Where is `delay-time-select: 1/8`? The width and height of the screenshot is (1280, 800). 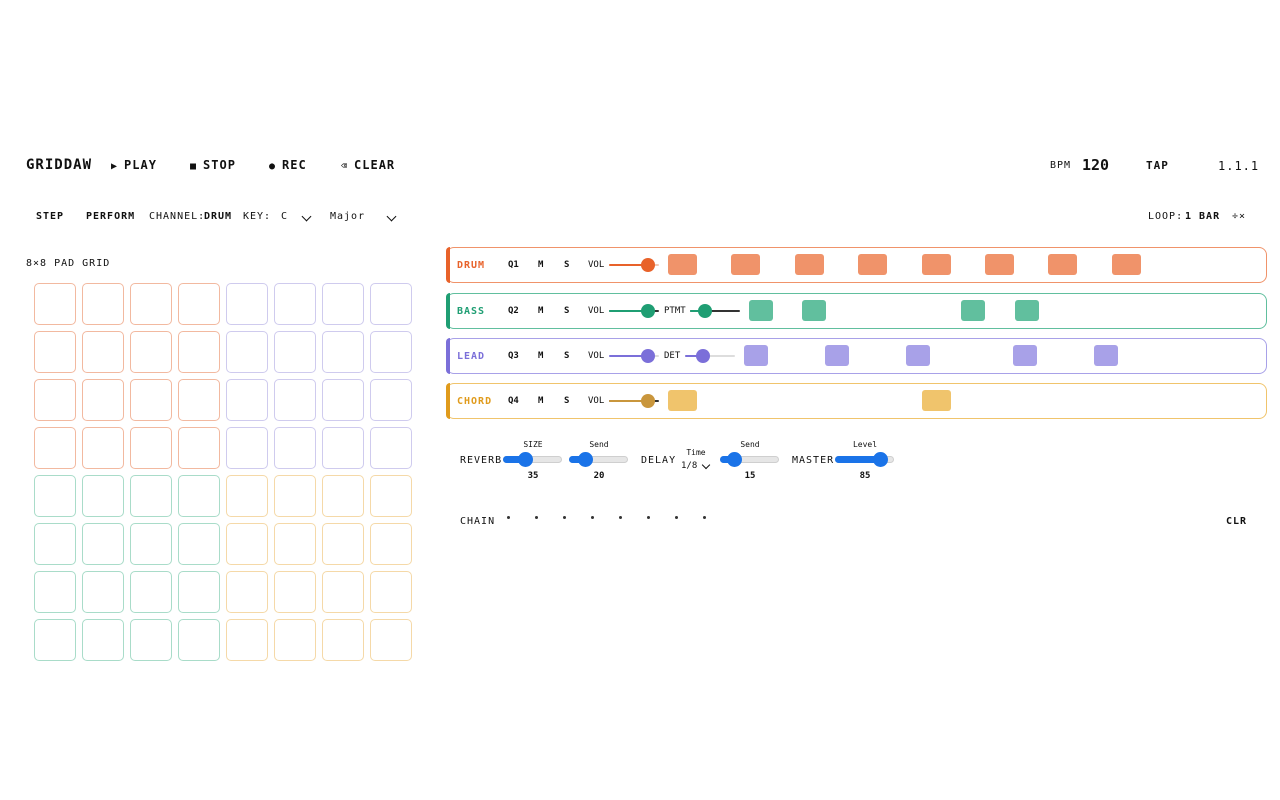
delay-time-select: 1/8 is located at coordinates (697, 465).